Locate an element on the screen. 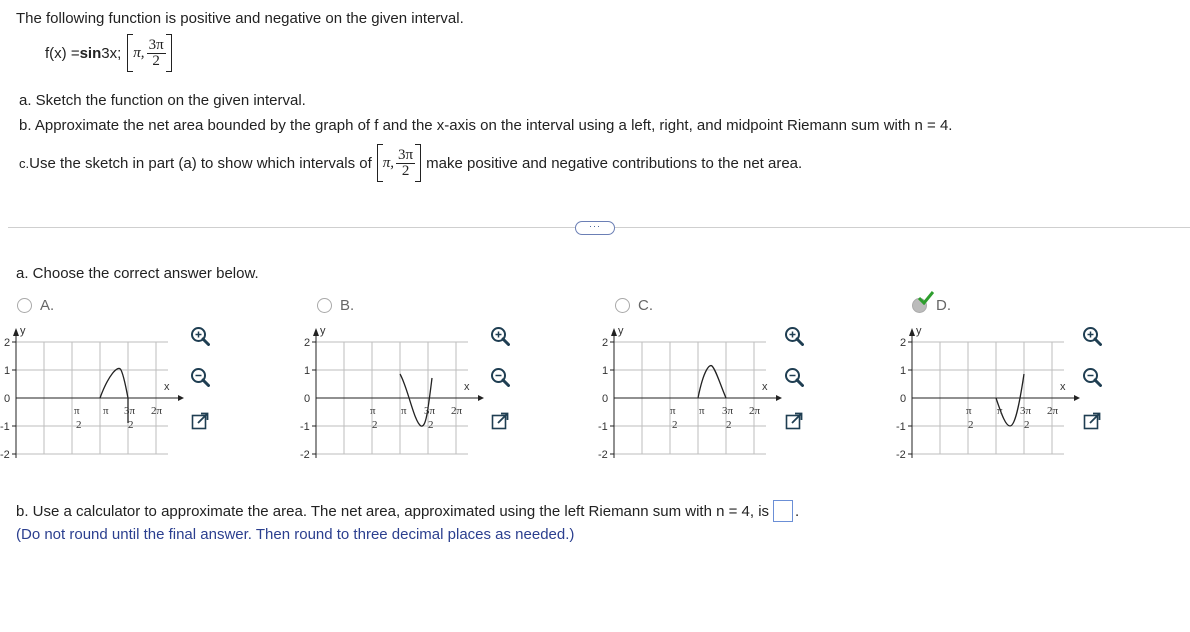 The height and width of the screenshot is (632, 1190). option-b-graph-svg: 210-1-2 yx π2π 3π22π is located at coordinates (392, 393).